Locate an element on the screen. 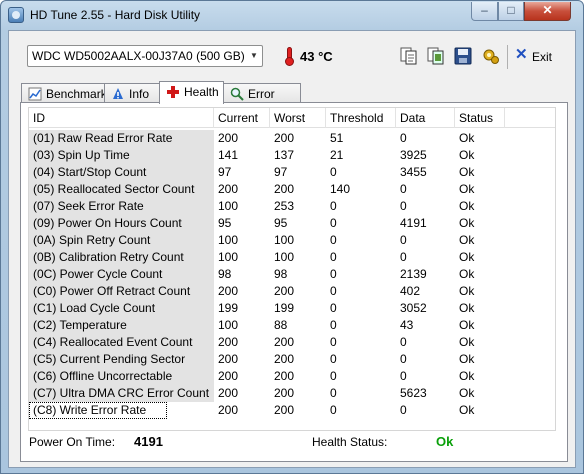 This screenshot has width=584, height=474. drive-select: WDC WD5002AALX-00J37A0 (500 GB) ▼ is located at coordinates (145, 56).